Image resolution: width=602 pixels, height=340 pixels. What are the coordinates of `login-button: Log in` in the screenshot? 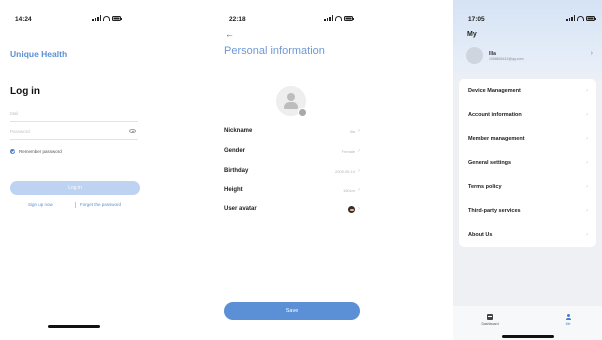 It's located at (75, 188).